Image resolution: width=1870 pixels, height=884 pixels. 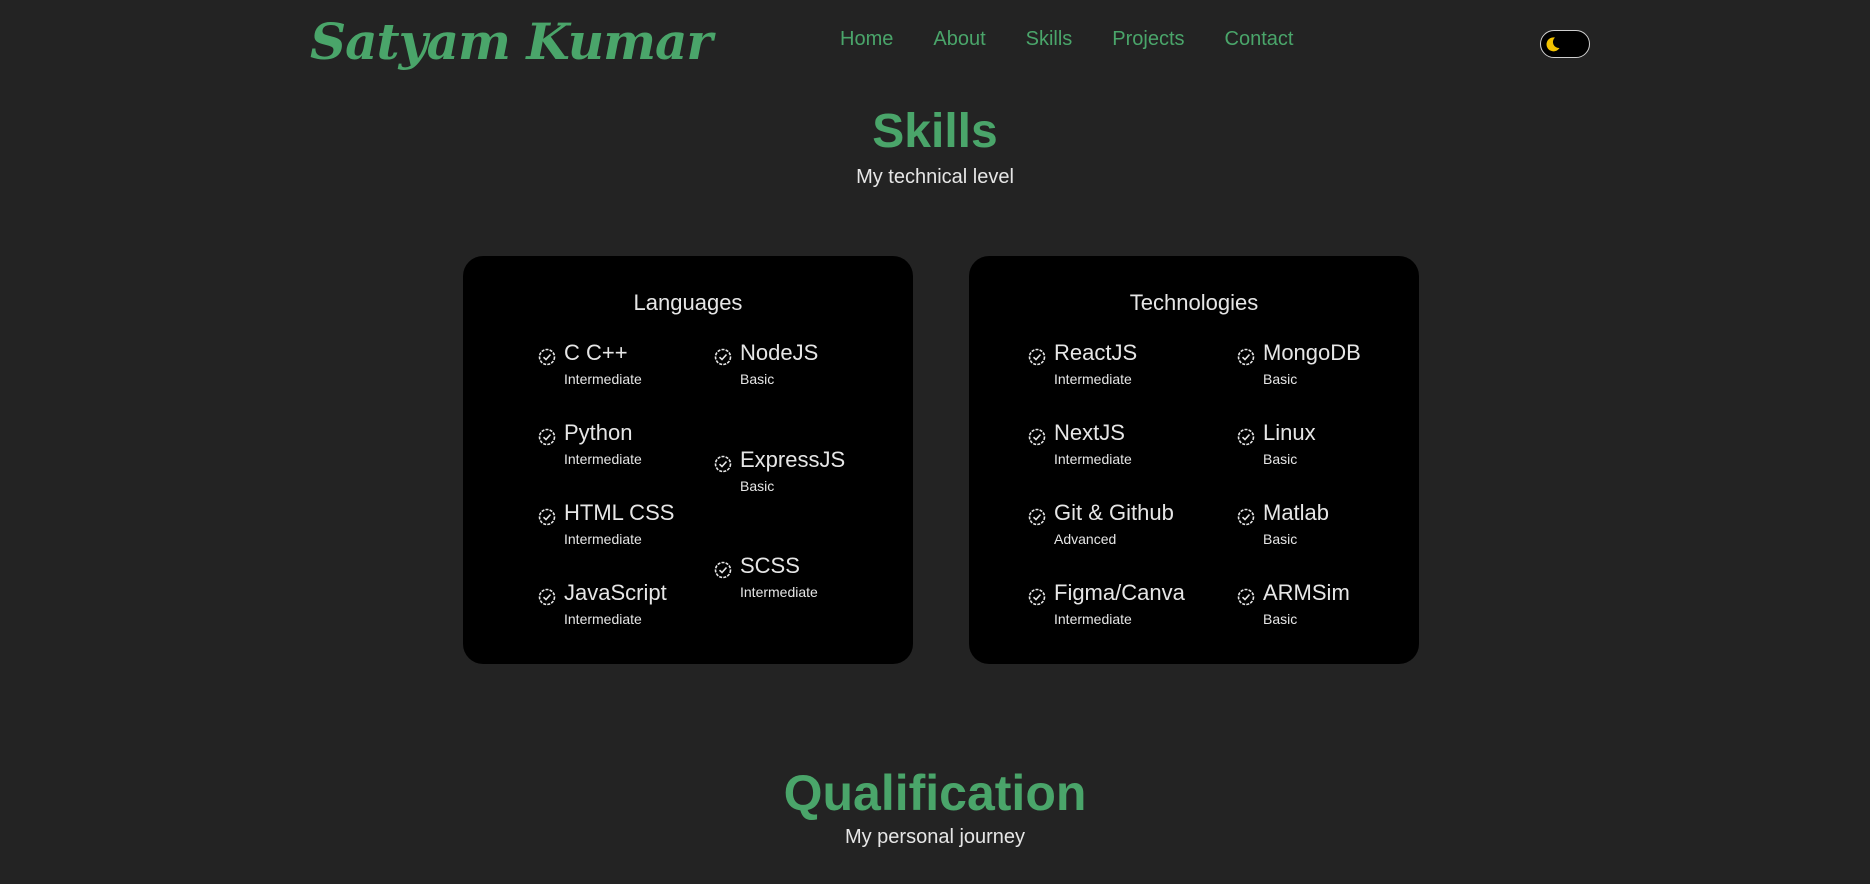 I want to click on skills-subtitle: My technical level, so click(x=935, y=177).